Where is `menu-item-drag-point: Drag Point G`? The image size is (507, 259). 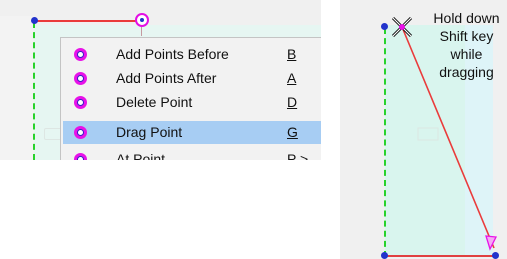 menu-item-drag-point: Drag Point G is located at coordinates (192, 132).